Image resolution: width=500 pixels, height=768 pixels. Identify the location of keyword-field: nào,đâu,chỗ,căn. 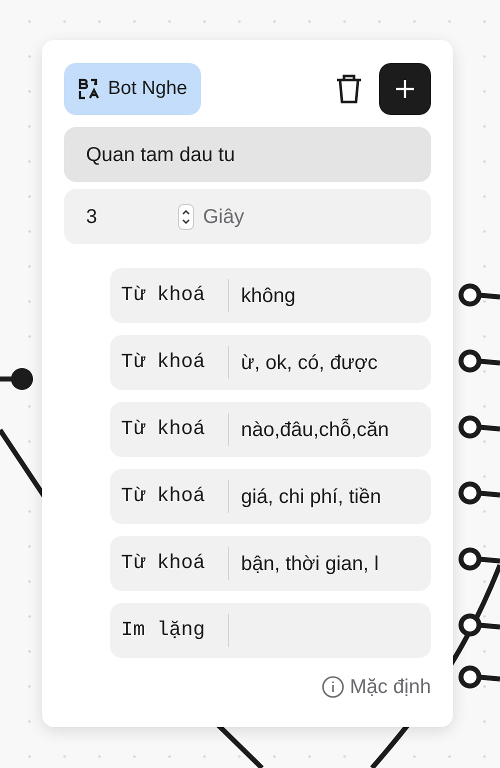
(309, 429).